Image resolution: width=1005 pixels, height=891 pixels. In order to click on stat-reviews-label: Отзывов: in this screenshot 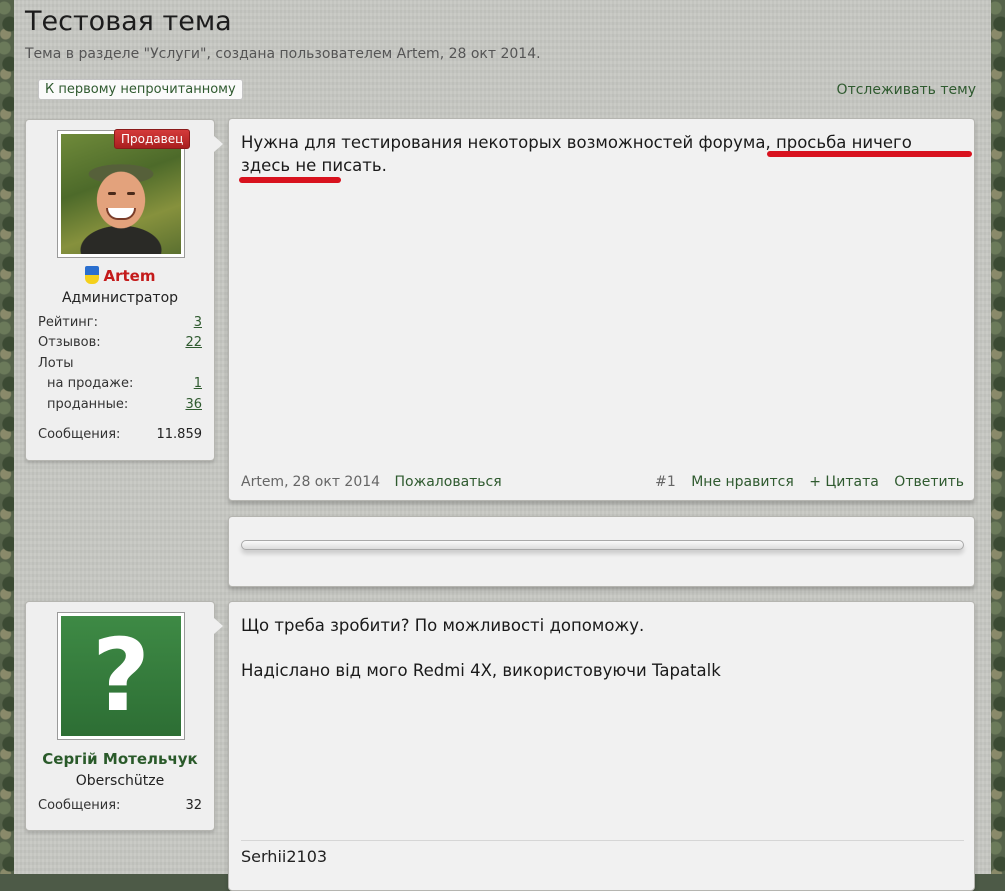, I will do `click(69, 342)`.